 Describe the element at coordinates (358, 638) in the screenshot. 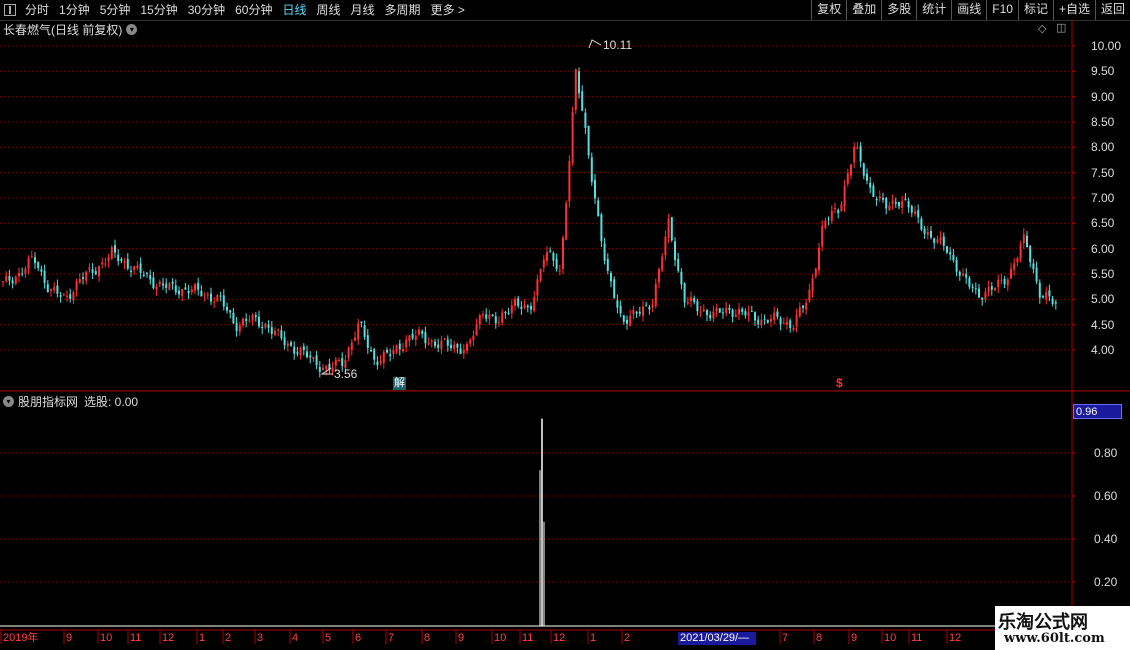

I see `date-label: 6` at that location.